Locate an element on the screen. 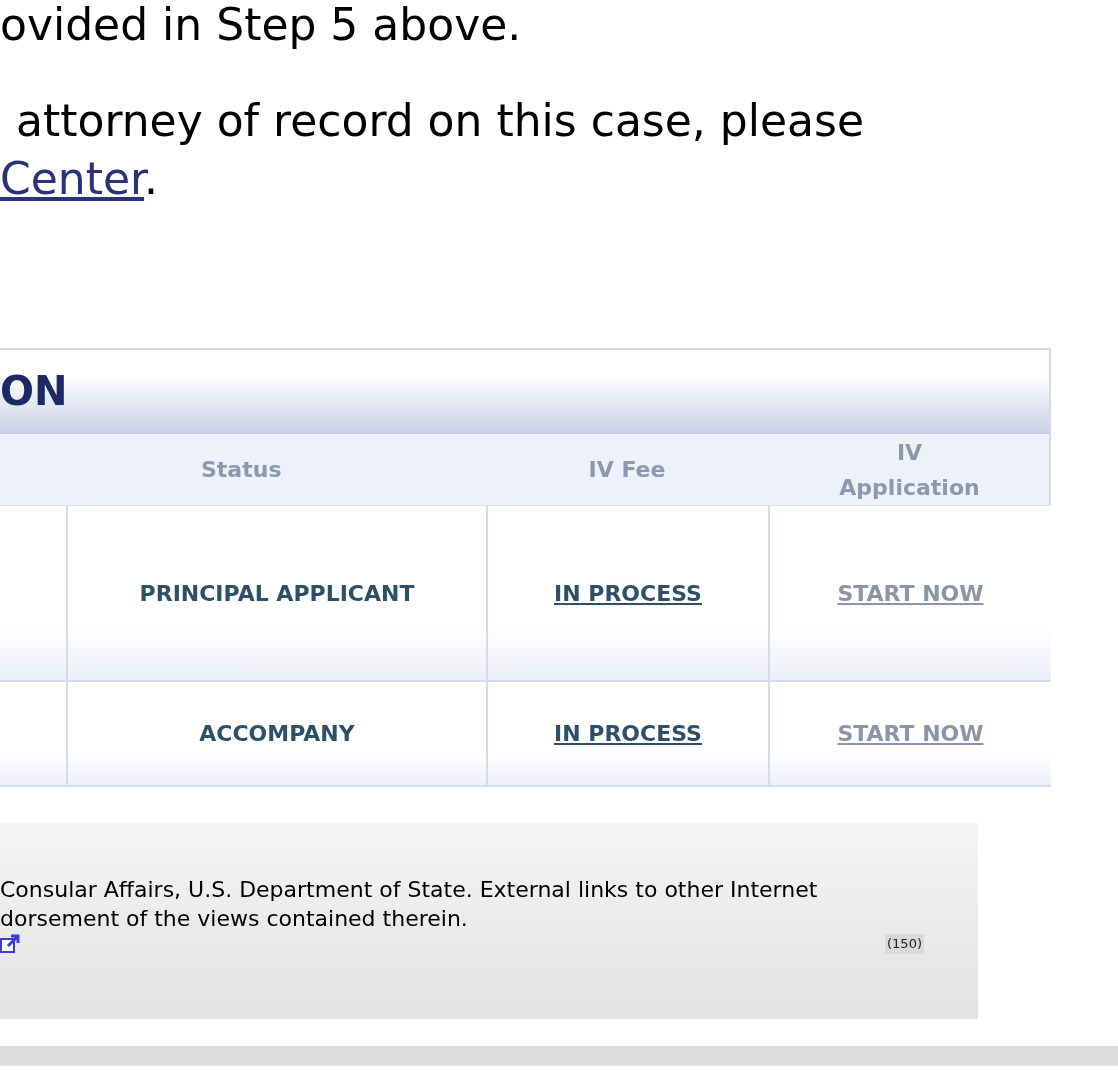  paragraph-text: ovided in Step 5 above. is located at coordinates (261, 26).